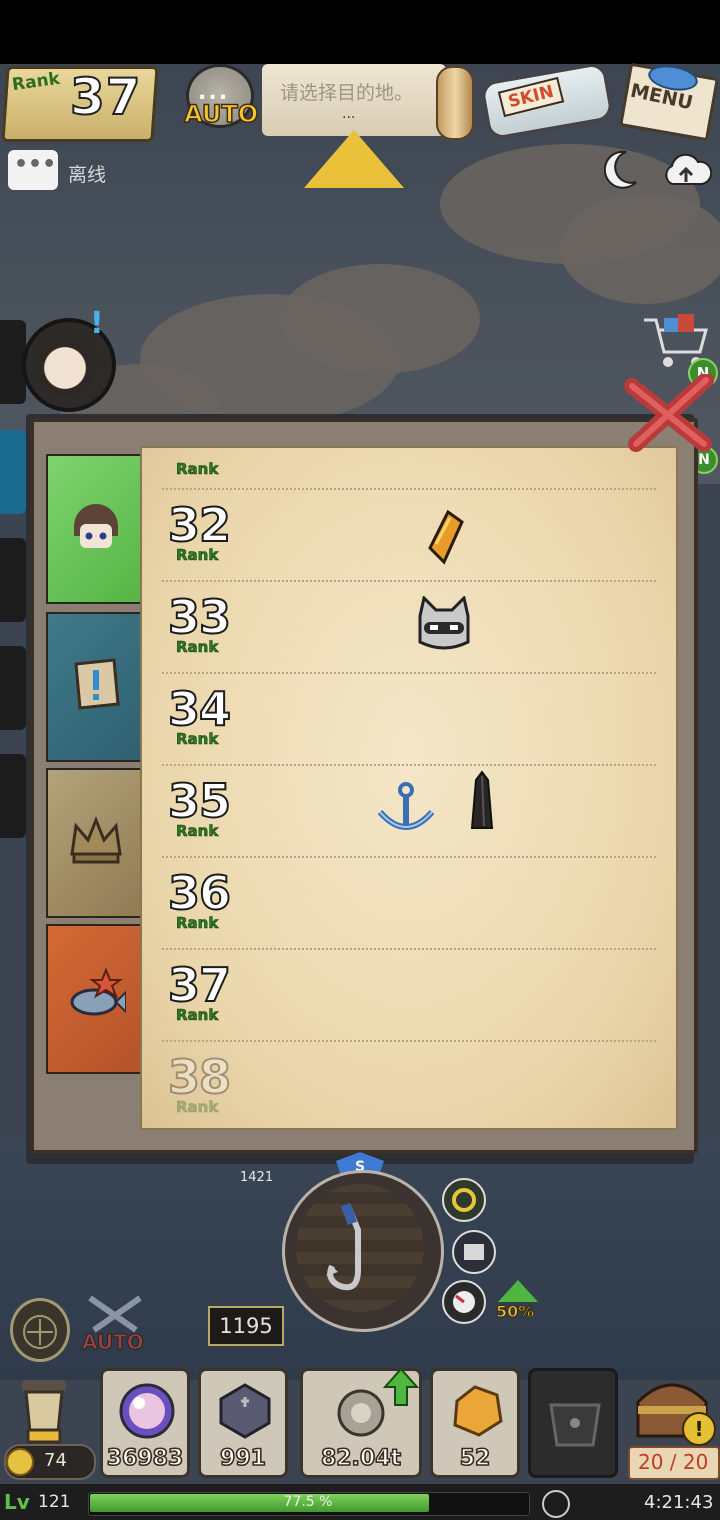 The height and width of the screenshot is (1520, 720). I want to click on destination-text: 请选择目的地。, so click(347, 93).